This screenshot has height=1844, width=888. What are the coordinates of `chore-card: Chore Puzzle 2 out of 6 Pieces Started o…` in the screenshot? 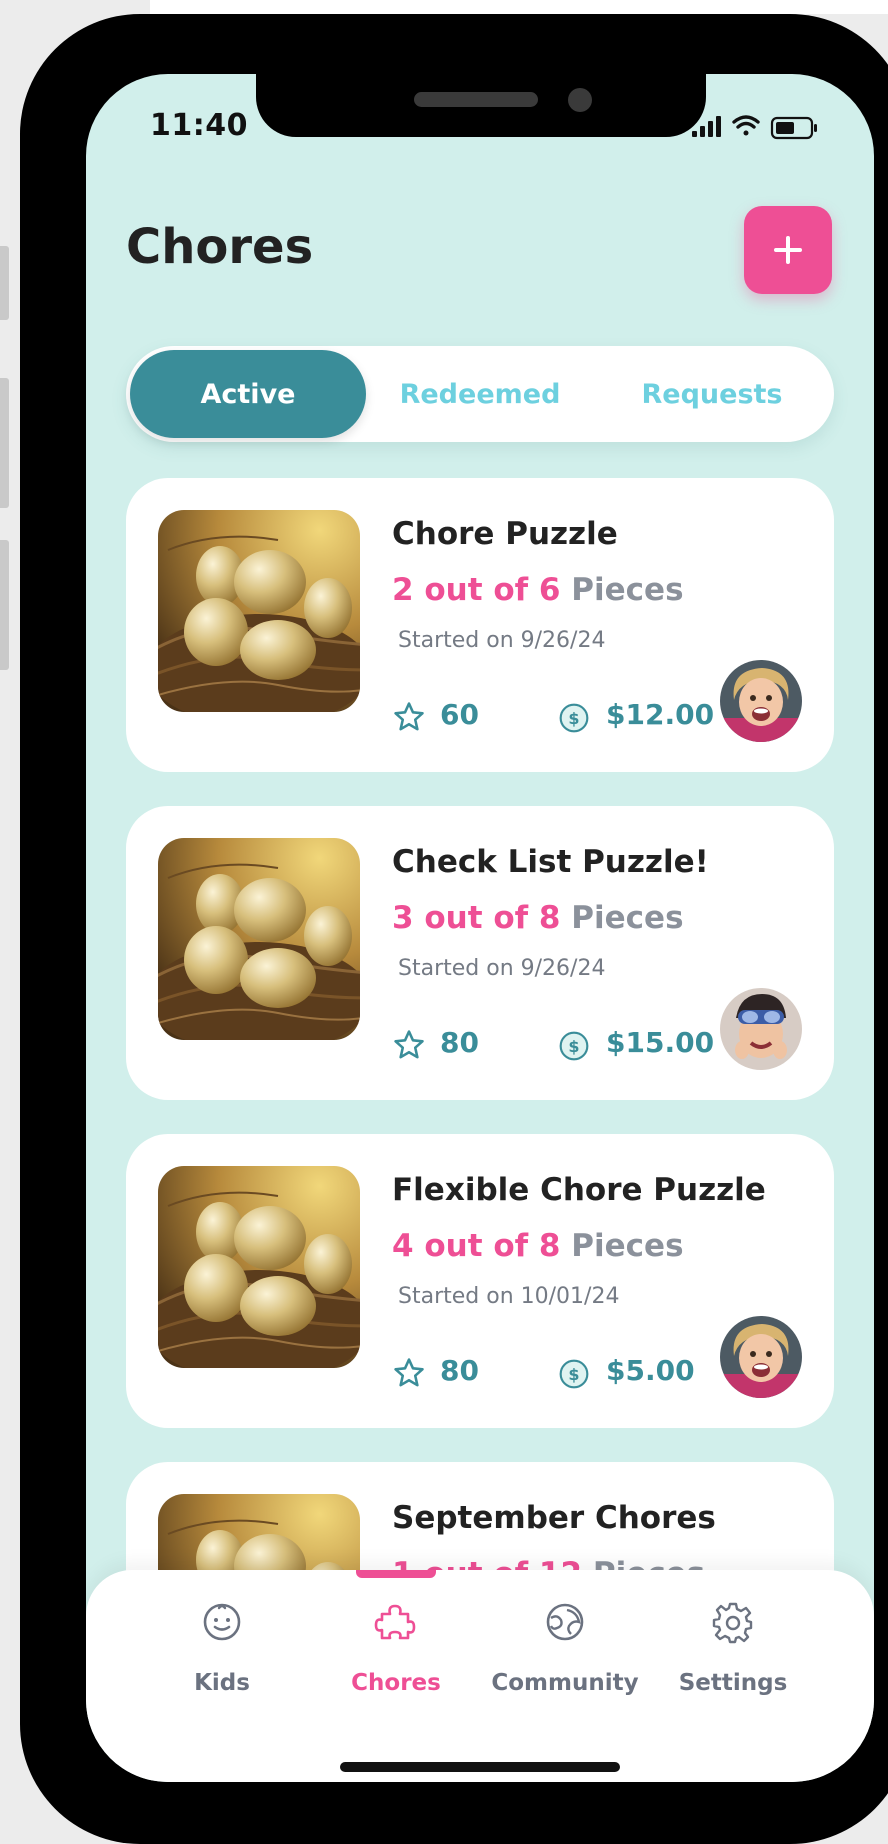 It's located at (480, 625).